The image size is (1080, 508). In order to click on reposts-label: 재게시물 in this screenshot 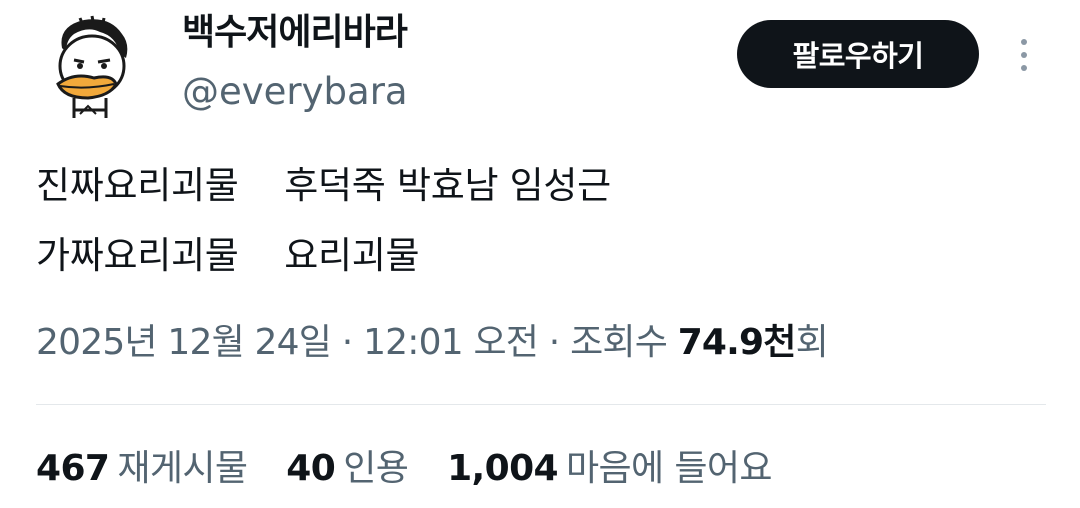, I will do `click(182, 468)`.